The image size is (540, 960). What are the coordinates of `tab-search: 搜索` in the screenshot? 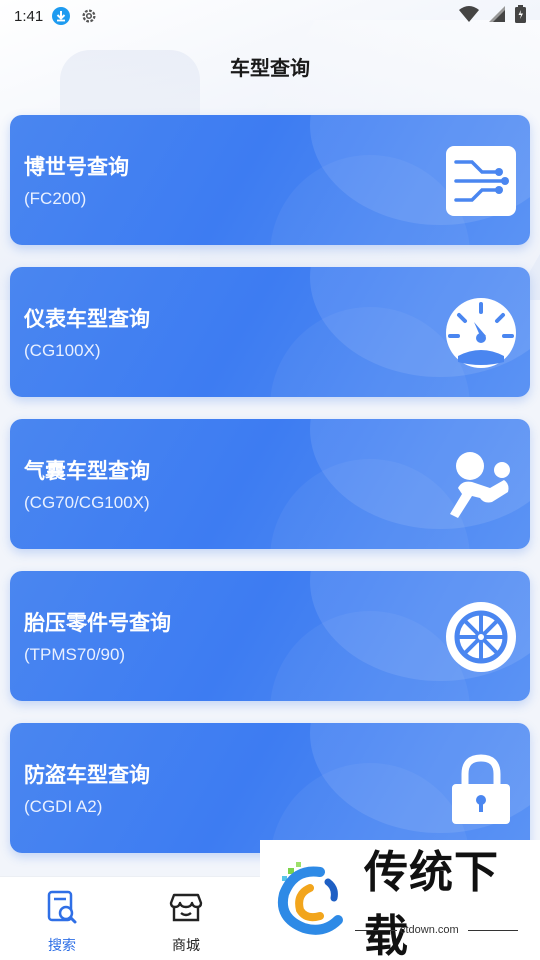 It's located at (62, 918).